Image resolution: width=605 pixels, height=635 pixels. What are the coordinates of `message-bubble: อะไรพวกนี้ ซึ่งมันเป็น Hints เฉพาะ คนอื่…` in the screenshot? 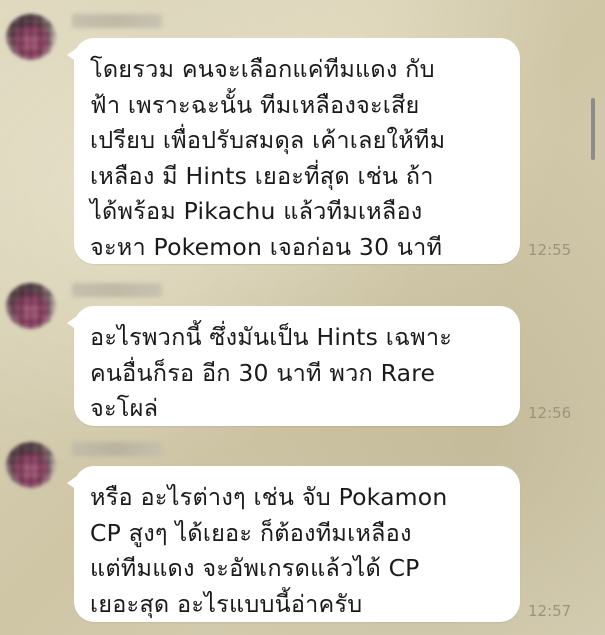 It's located at (293, 366).